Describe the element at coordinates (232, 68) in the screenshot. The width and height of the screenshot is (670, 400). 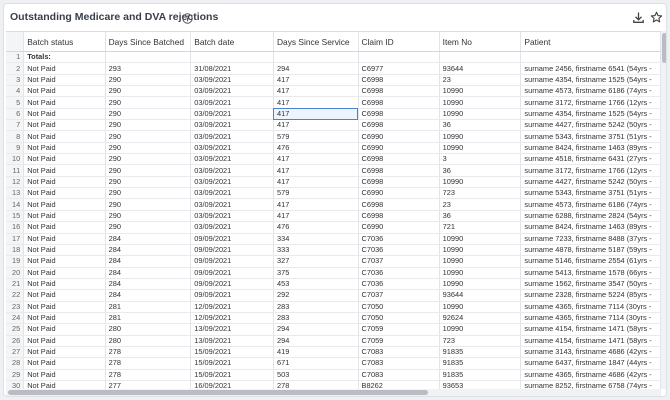
I see `table-cell: 31/08/2021` at that location.